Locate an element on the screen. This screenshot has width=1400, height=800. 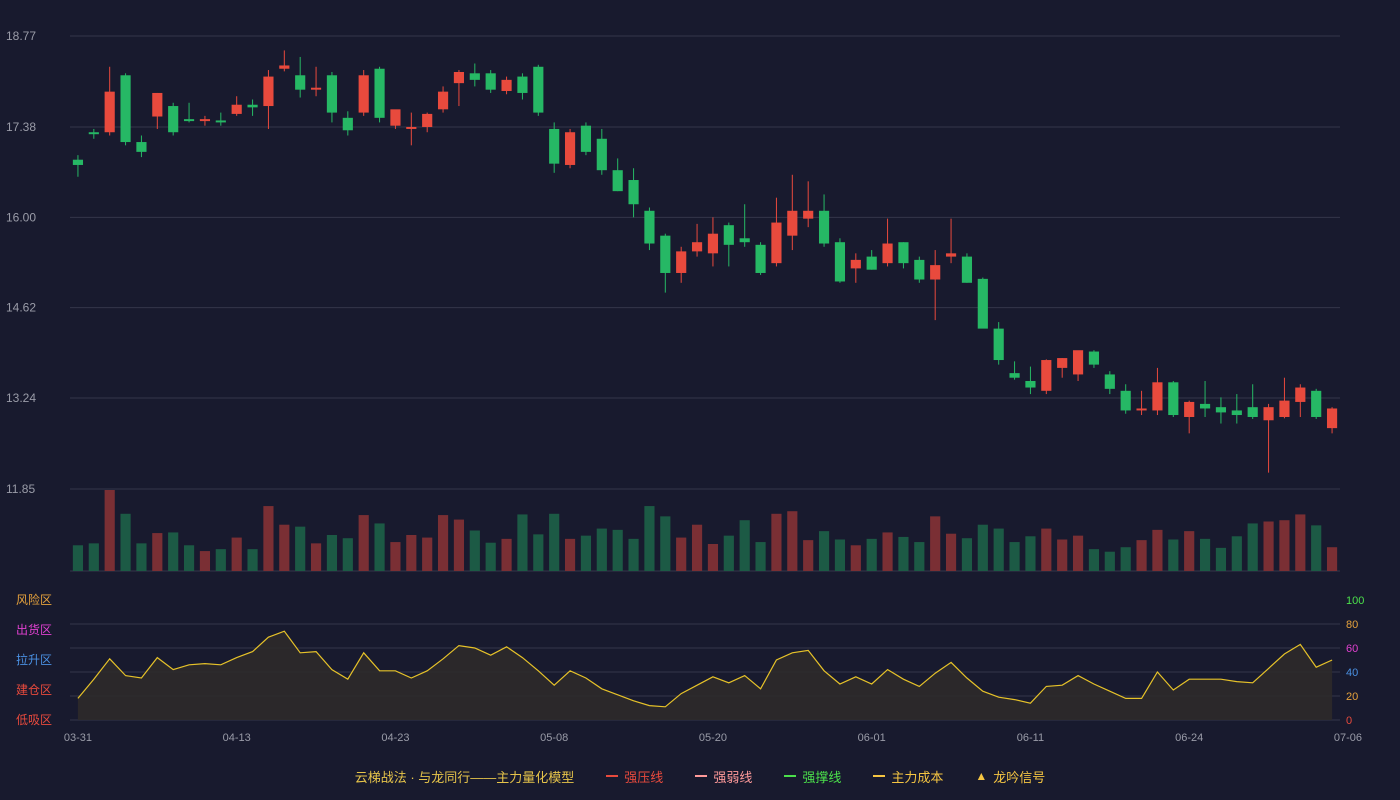
indicator-series is located at coordinates (705, 675).